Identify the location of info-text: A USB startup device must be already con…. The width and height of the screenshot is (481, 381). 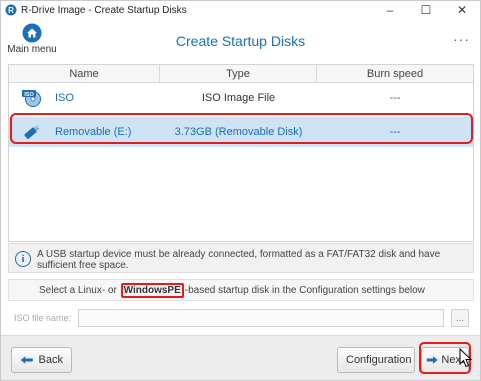
(239, 260).